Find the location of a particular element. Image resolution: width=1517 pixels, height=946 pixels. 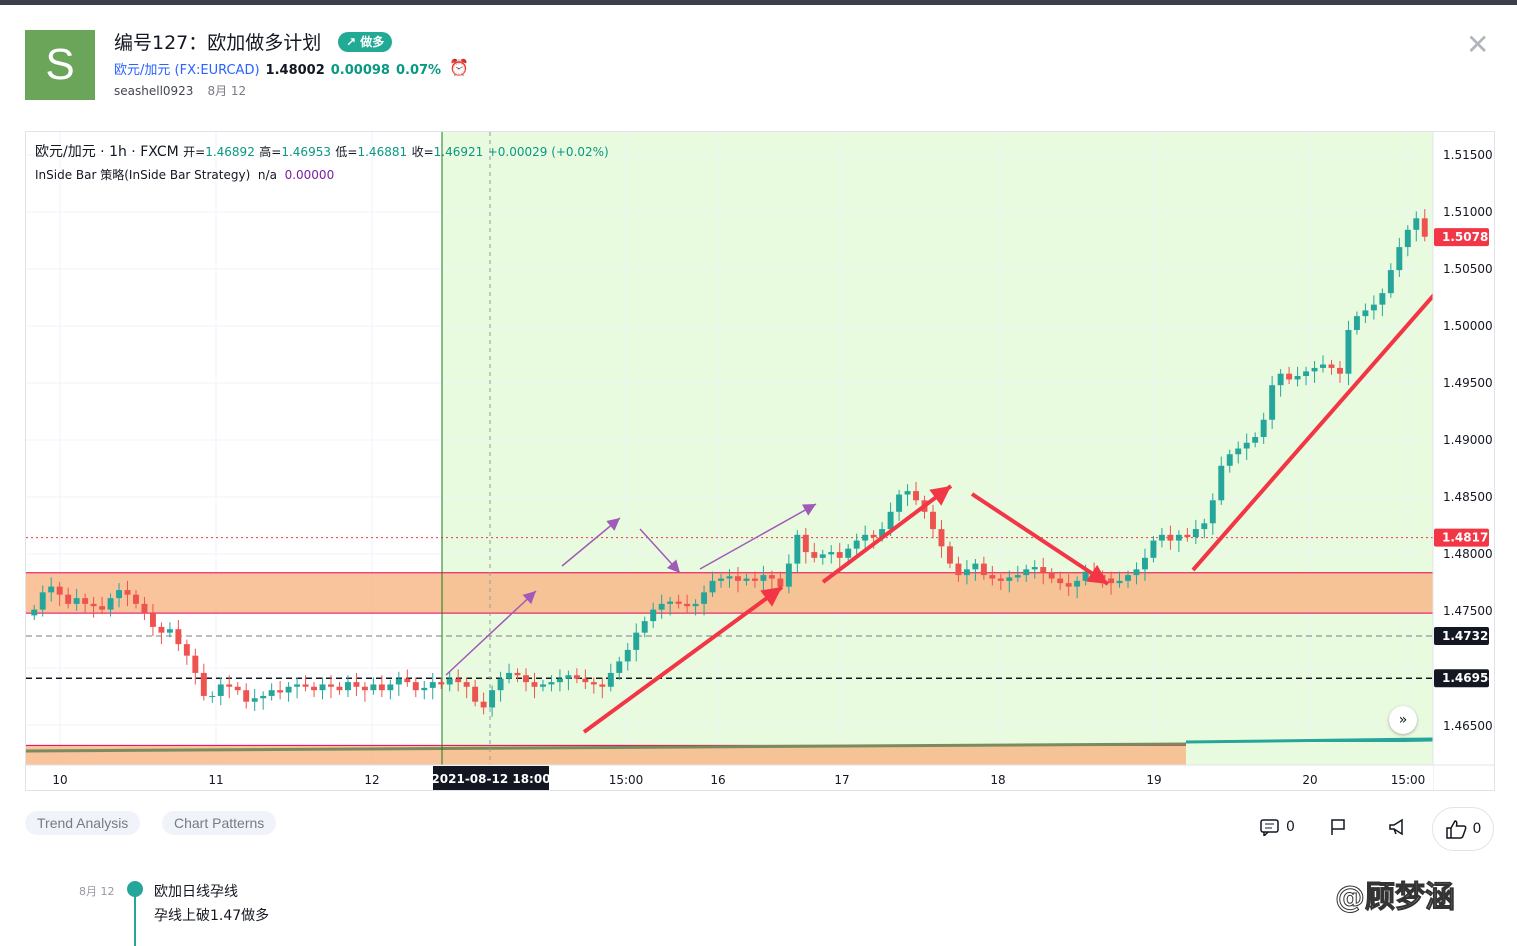

close-icon: ✕ is located at coordinates (1477, 44).